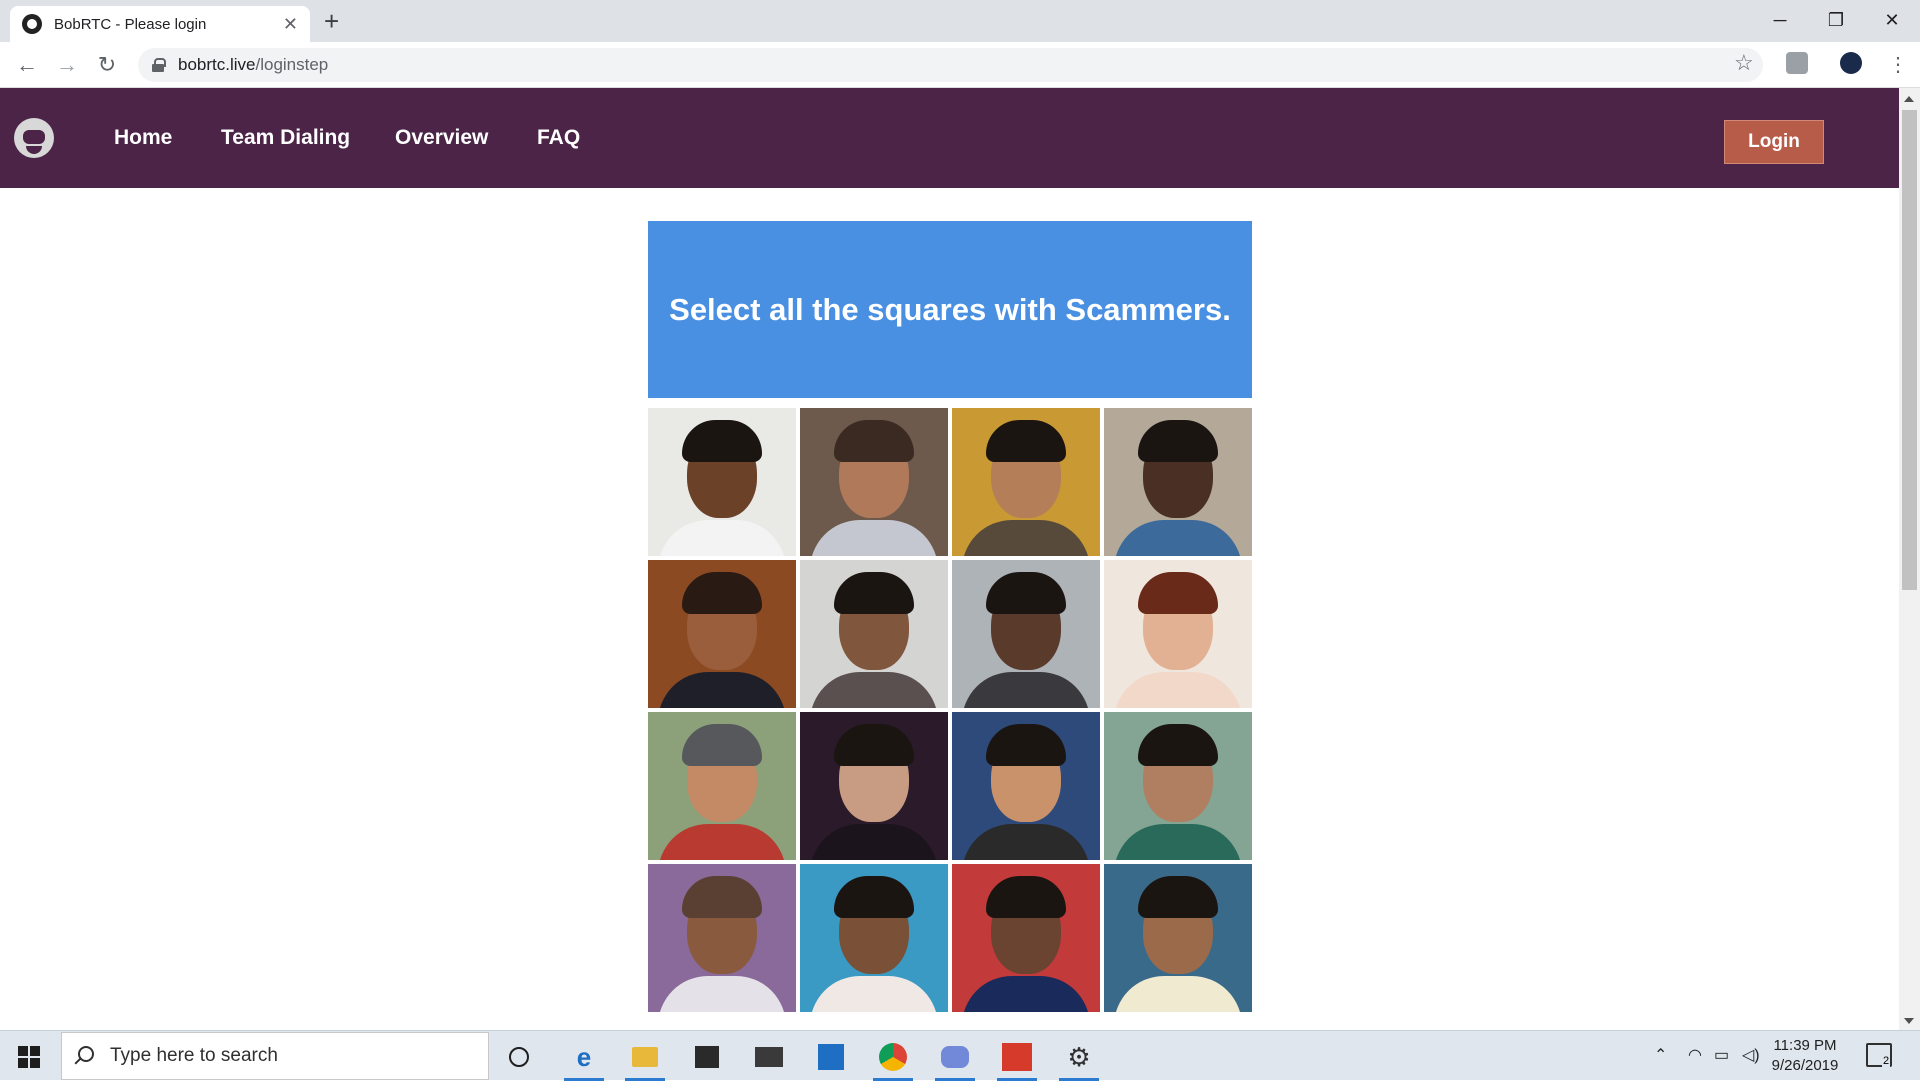  I want to click on browser-tab-strip: BobRTC - Please login ✕ + ─ ❐ ✕, so click(960, 21).